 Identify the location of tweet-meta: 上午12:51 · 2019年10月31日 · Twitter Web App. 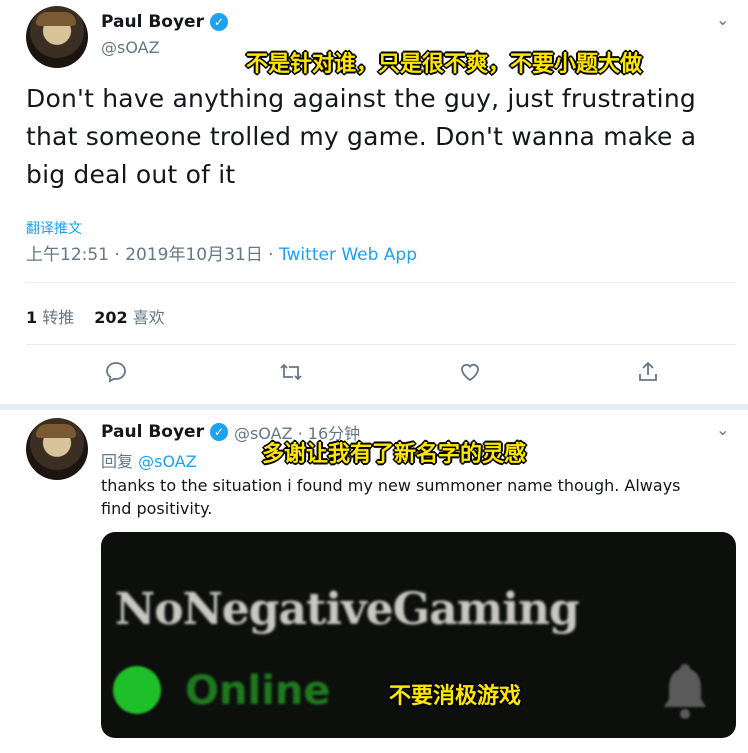
(221, 252).